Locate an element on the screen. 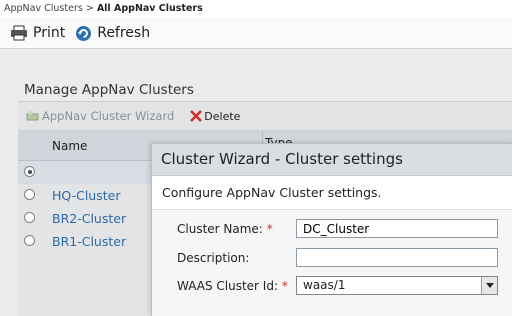  dialog-subtitle: Configure AppNav Cluster settings. is located at coordinates (332, 193).